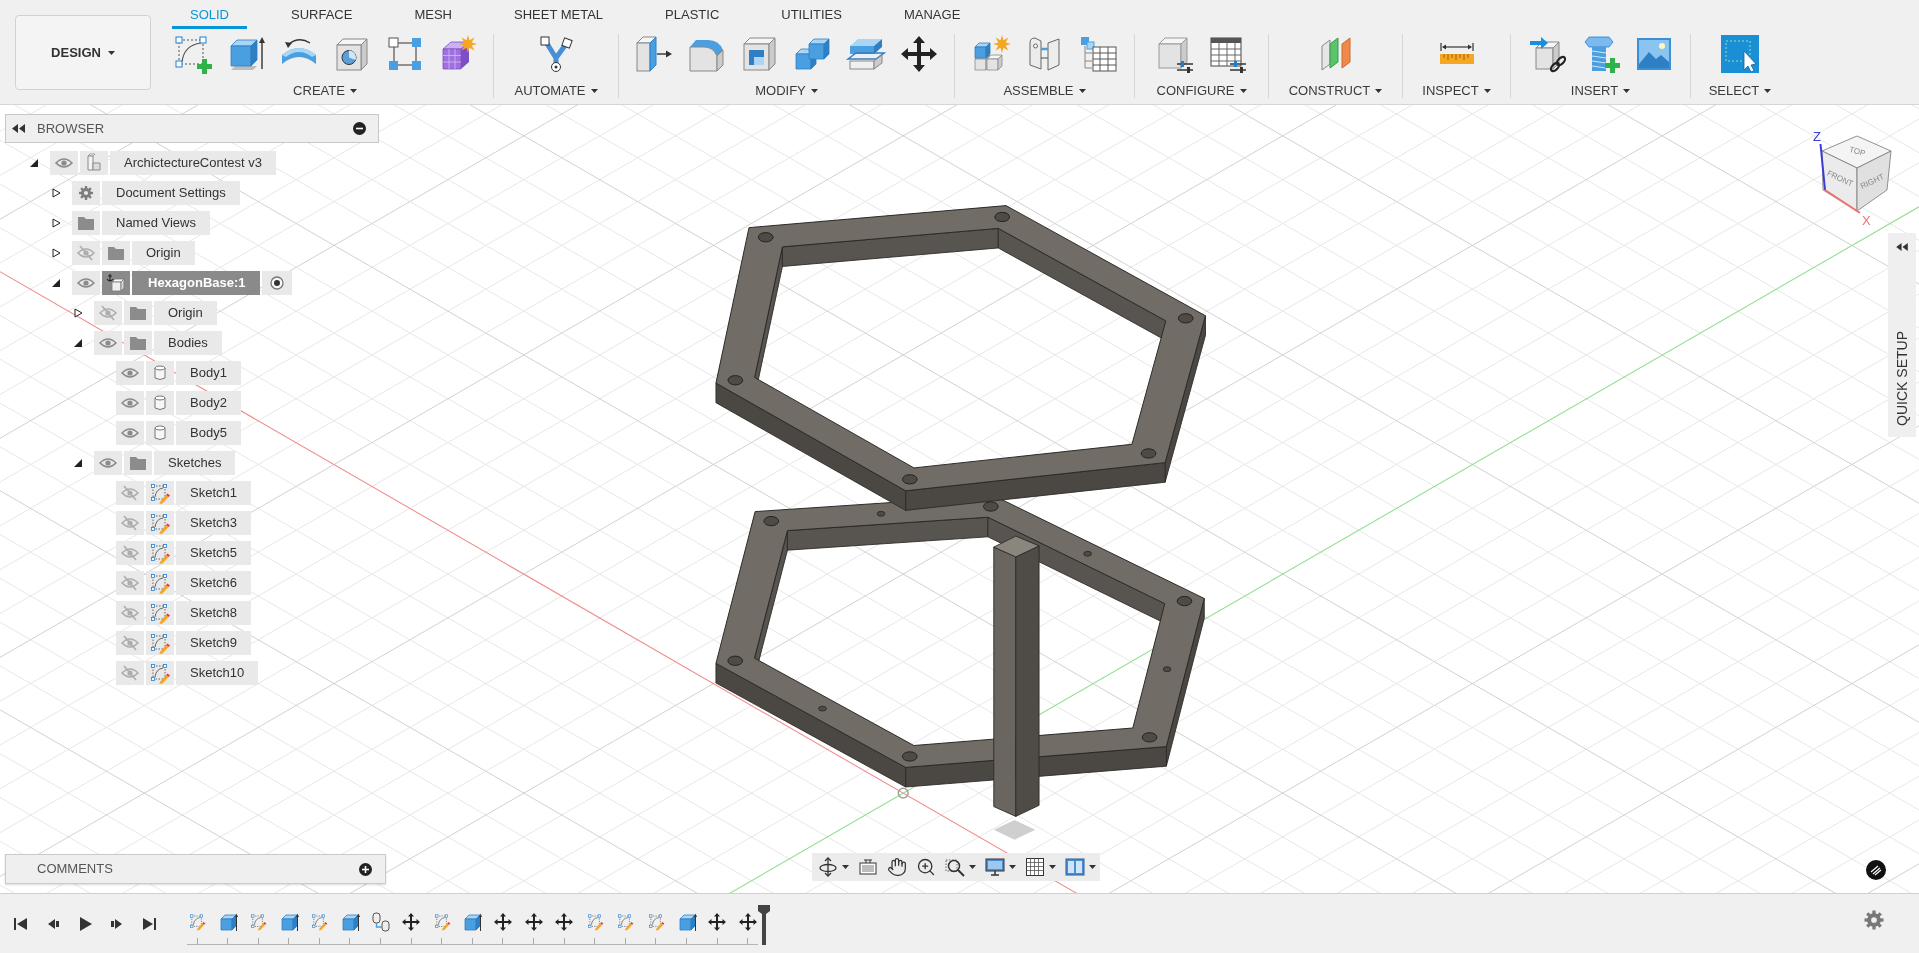 Image resolution: width=1919 pixels, height=953 pixels. What do you see at coordinates (213, 613) in the screenshot?
I see `tree-item: Sketch8` at bounding box center [213, 613].